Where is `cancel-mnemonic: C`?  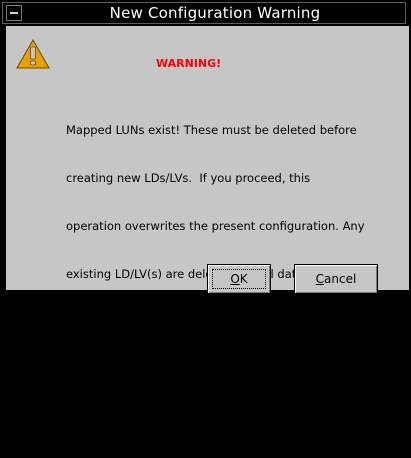
cancel-mnemonic: C is located at coordinates (320, 279).